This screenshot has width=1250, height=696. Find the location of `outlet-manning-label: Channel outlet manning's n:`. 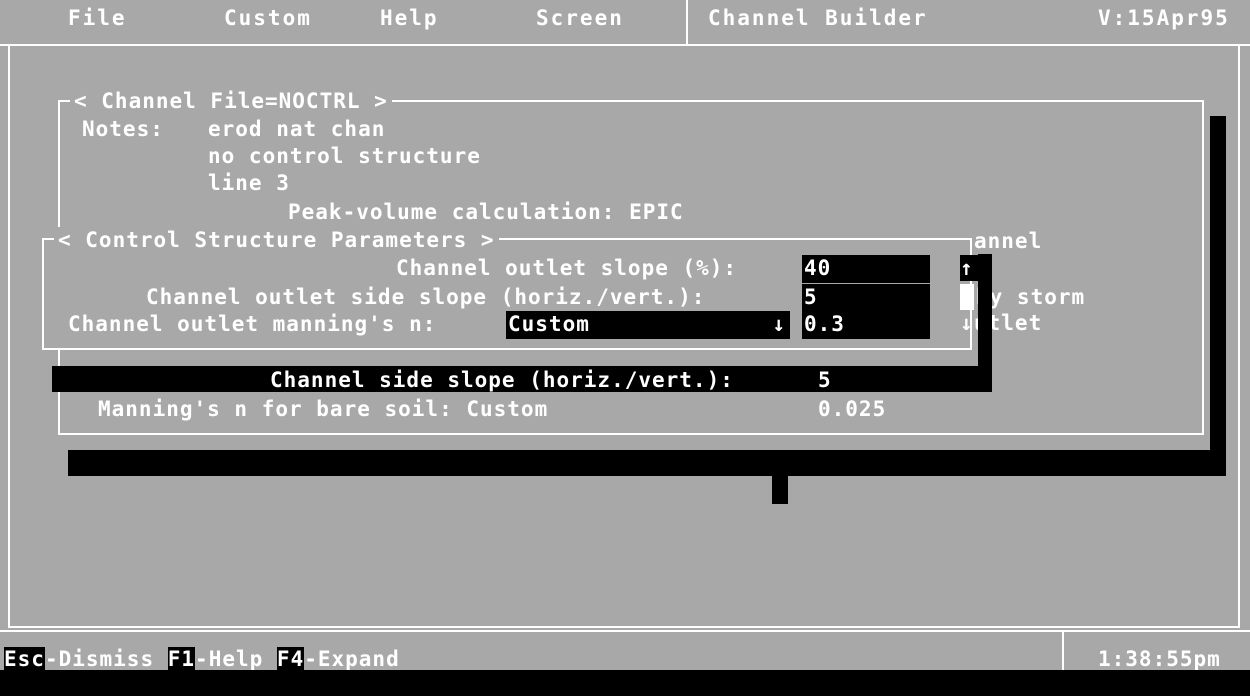

outlet-manning-label: Channel outlet manning's n: is located at coordinates (252, 324).